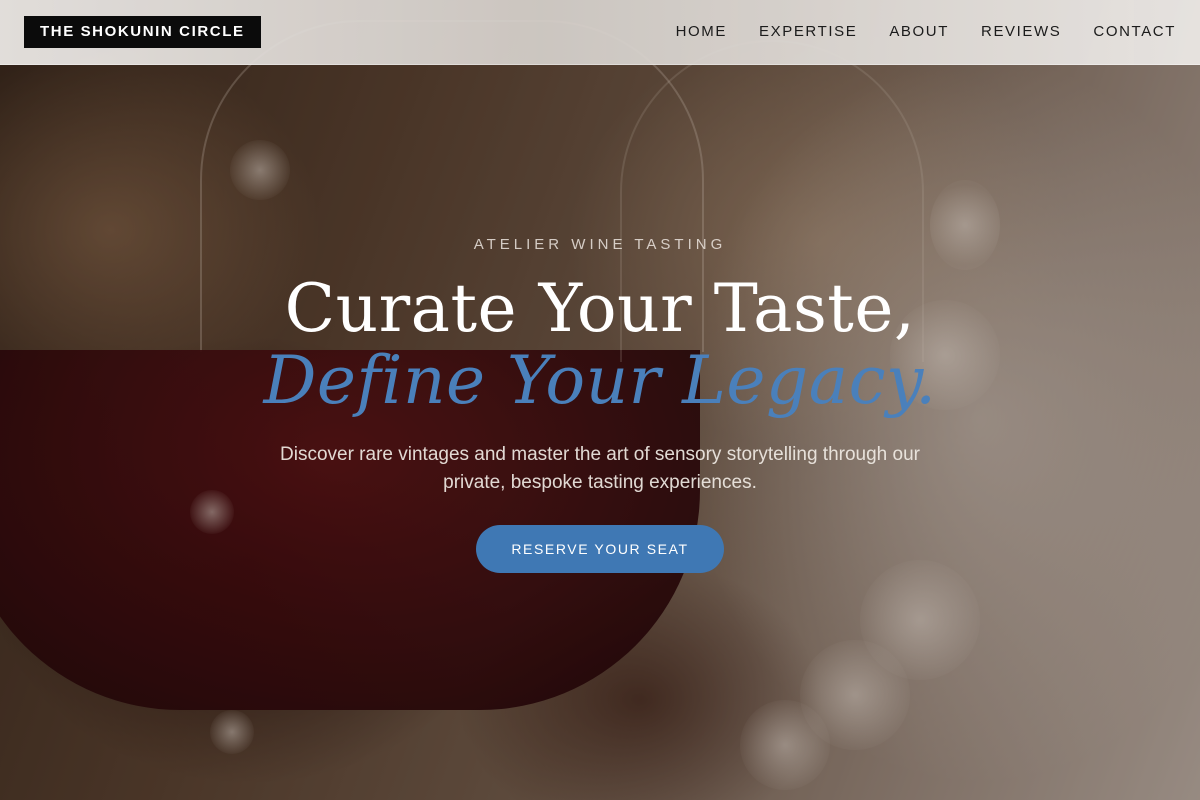  I want to click on nav-item-home: HOME, so click(701, 32).